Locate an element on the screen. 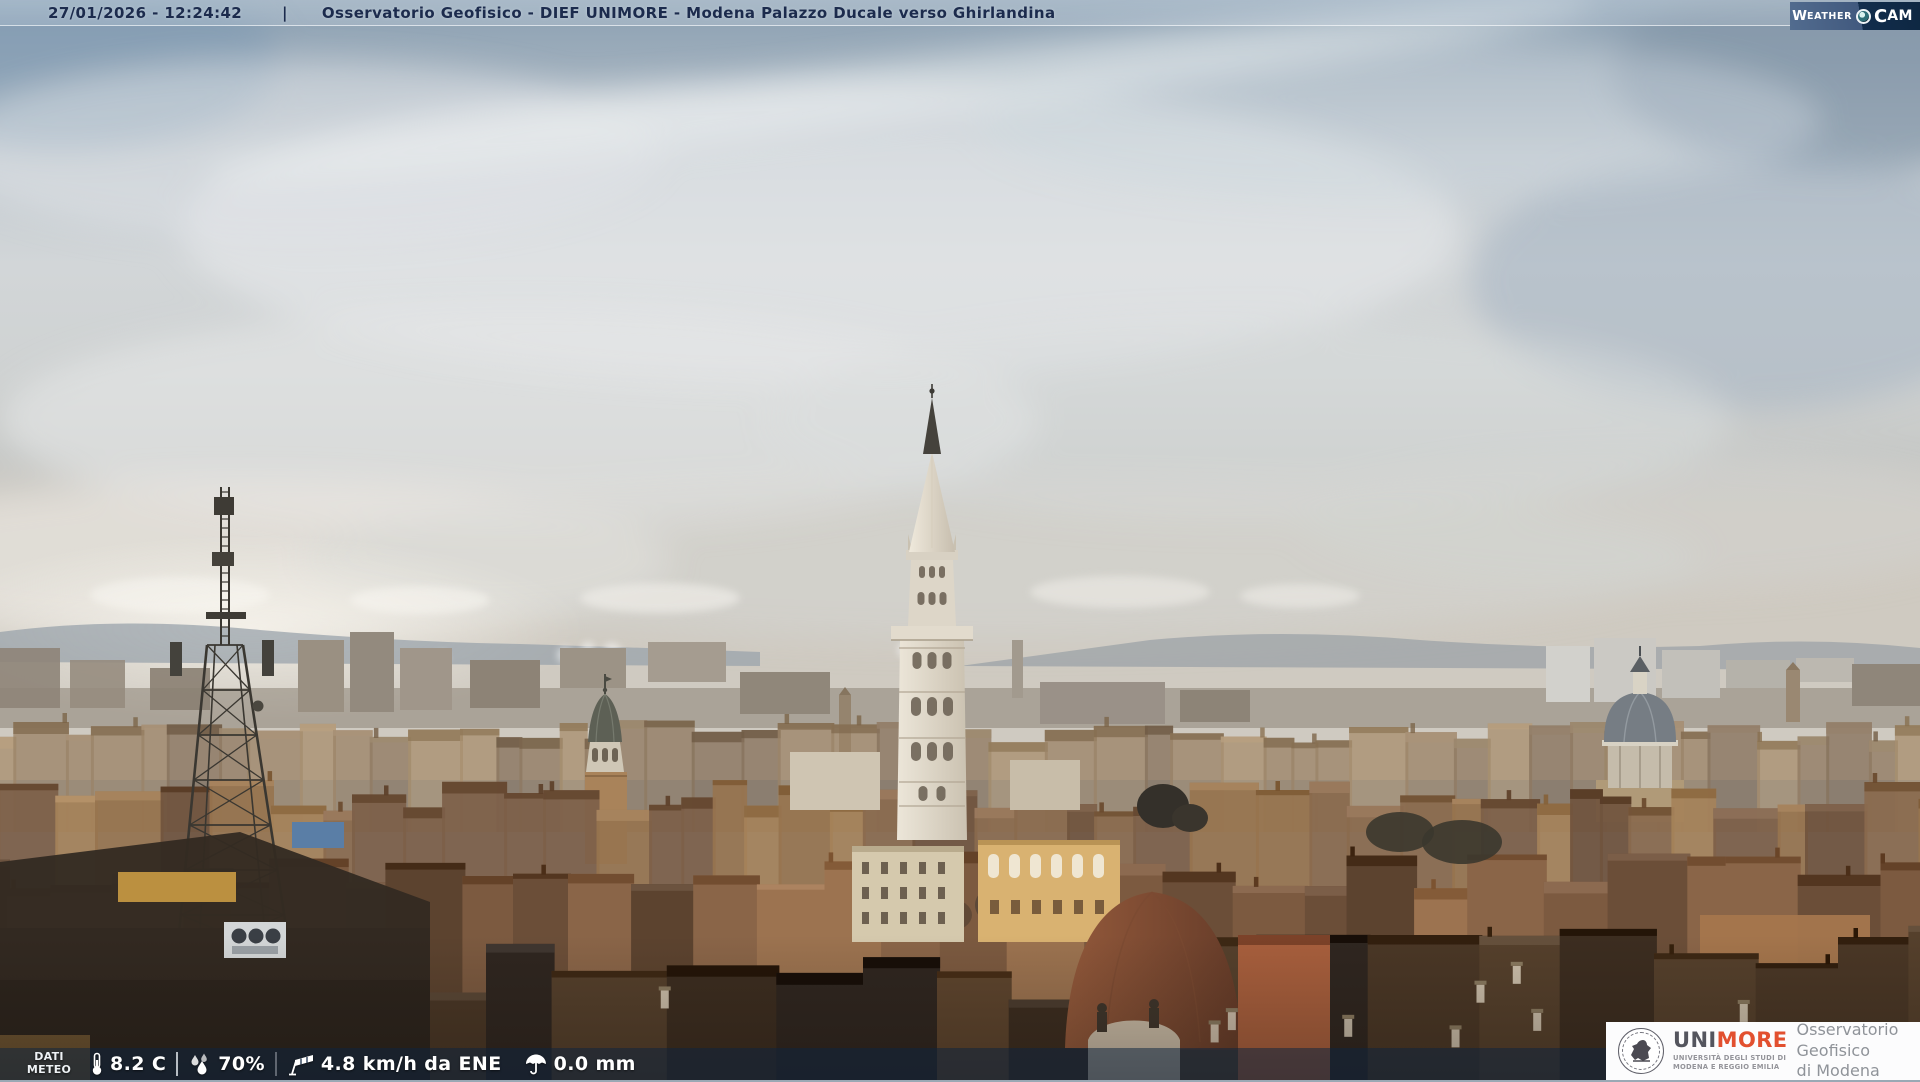 This screenshot has width=1920, height=1082. weathercam-brand: W is located at coordinates (1799, 16).